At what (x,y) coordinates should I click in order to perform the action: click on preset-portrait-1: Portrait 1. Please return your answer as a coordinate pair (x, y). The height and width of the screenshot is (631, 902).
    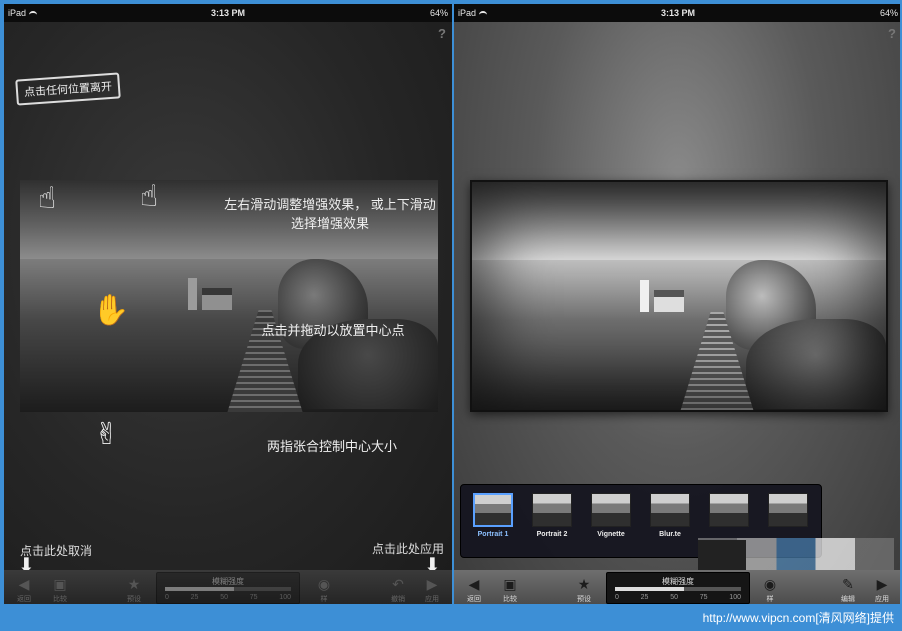
    Looking at the image, I should click on (493, 515).